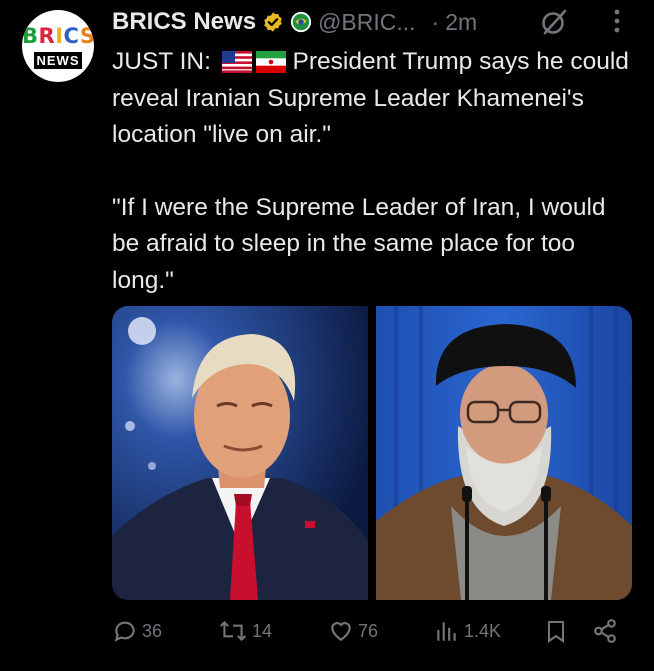 This screenshot has width=654, height=671. Describe the element at coordinates (184, 22) in the screenshot. I see `author-name: BRICS News` at that location.